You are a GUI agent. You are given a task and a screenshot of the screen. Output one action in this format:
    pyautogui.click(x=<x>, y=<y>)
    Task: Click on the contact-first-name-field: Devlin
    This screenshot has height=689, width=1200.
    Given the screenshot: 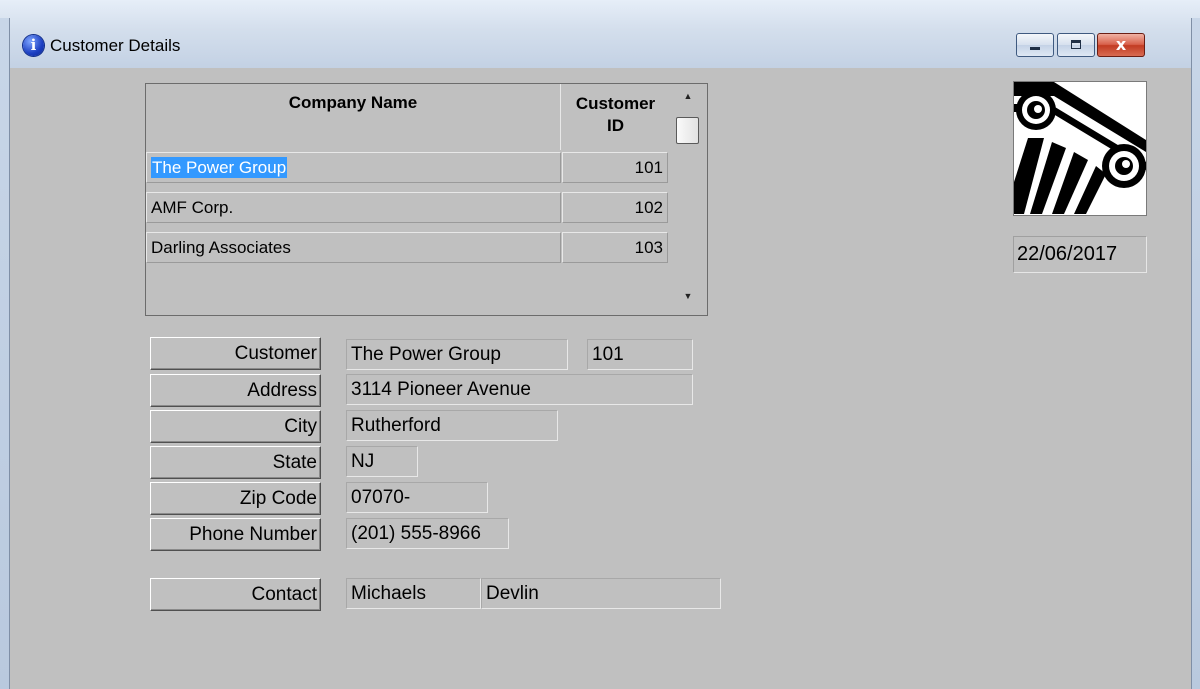 What is the action you would take?
    pyautogui.click(x=601, y=593)
    